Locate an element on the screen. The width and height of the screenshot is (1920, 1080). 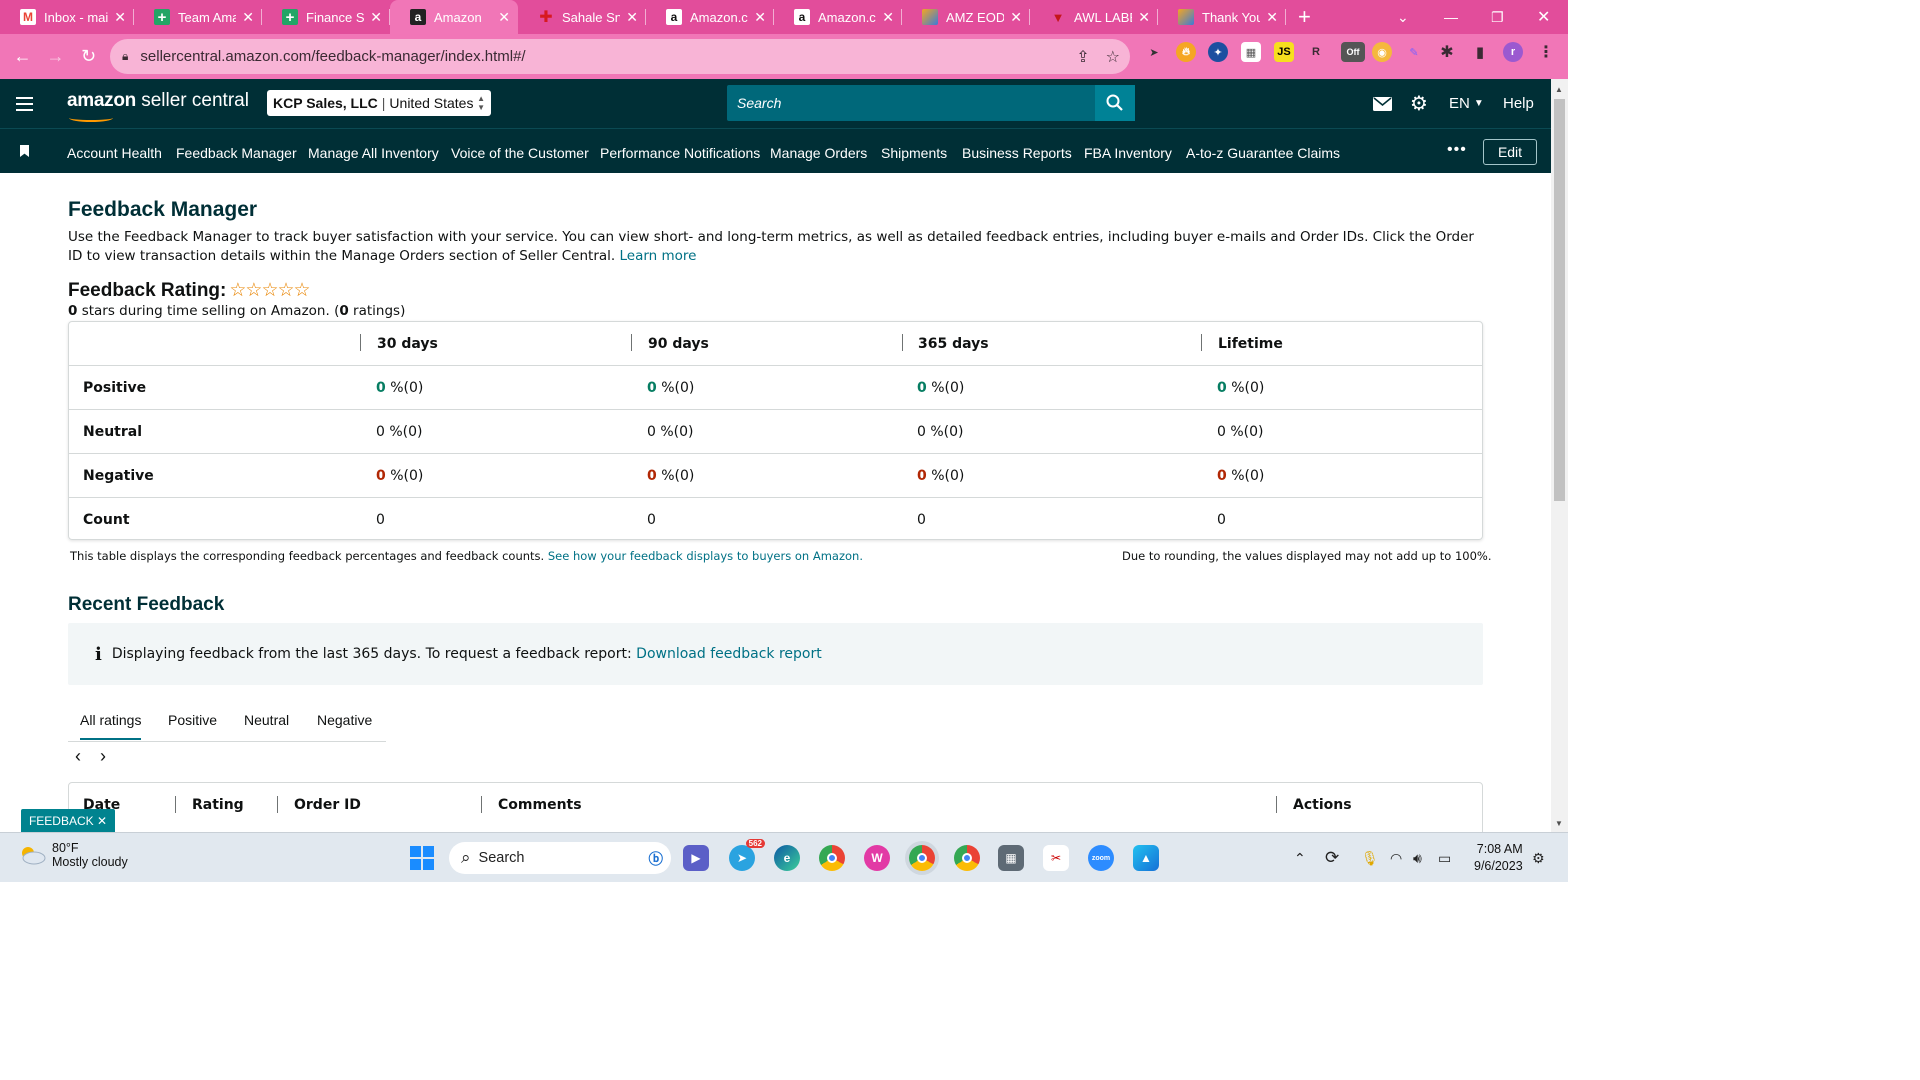
browser-tab-amazon-3: a Amazon.co ✕ is located at coordinates (838, 17).